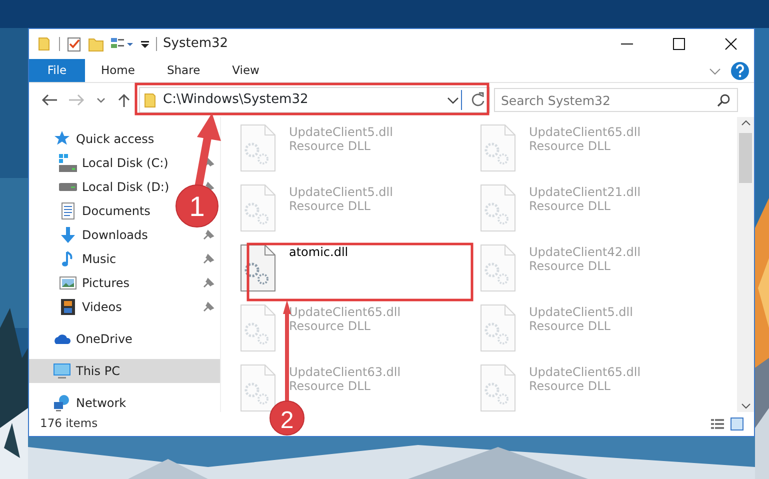 The width and height of the screenshot is (769, 479). What do you see at coordinates (124, 259) in the screenshot?
I see `nav-item: Music` at bounding box center [124, 259].